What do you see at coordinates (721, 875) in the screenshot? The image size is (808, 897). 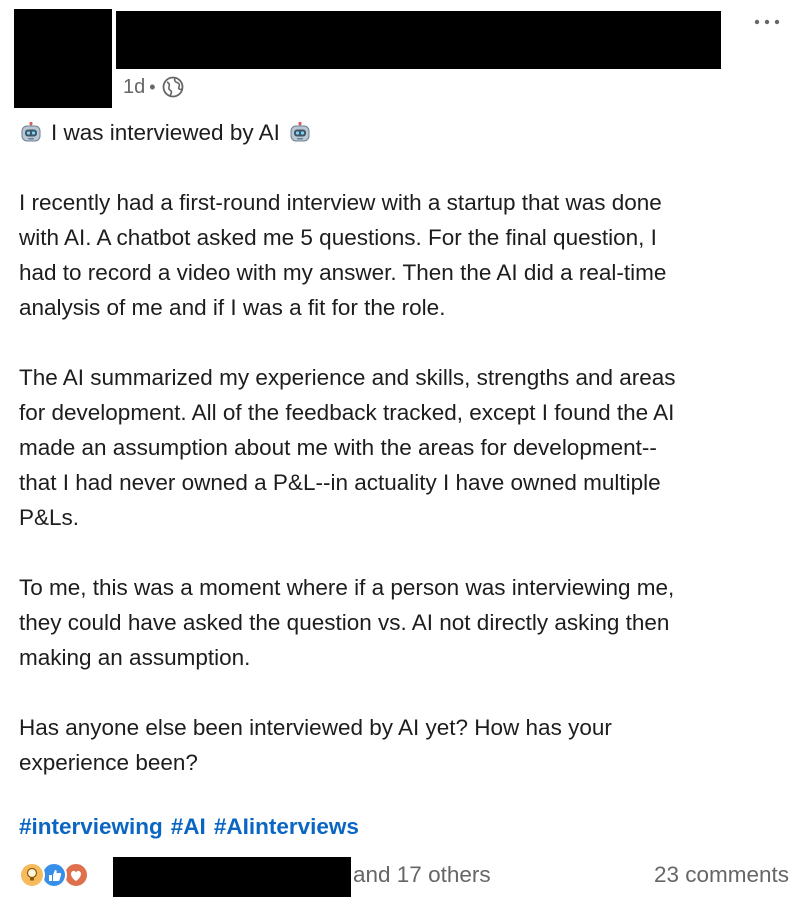 I see `comments-count: 23 comments` at bounding box center [721, 875].